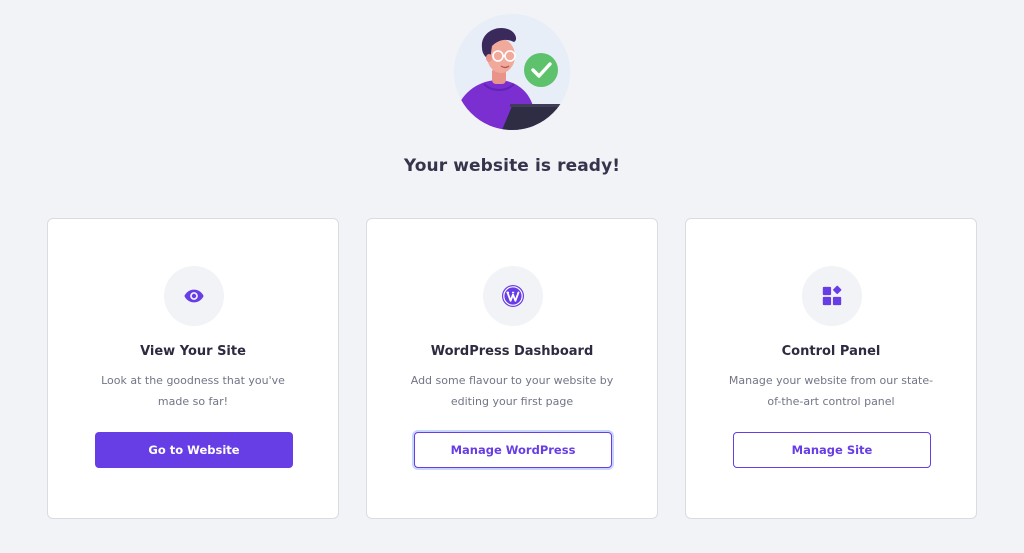  Describe the element at coordinates (513, 296) in the screenshot. I see `wordpress-icon` at that location.